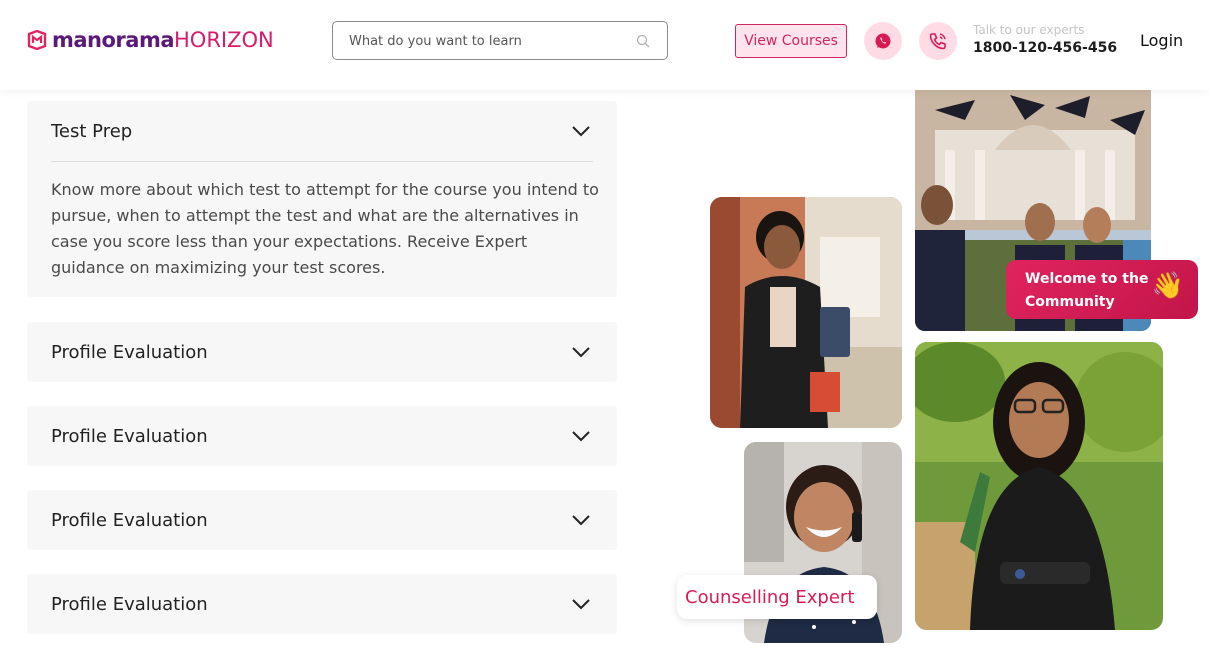 This screenshot has height=669, width=1209. I want to click on counselling-expert-badge: Counselling Expert, so click(777, 597).